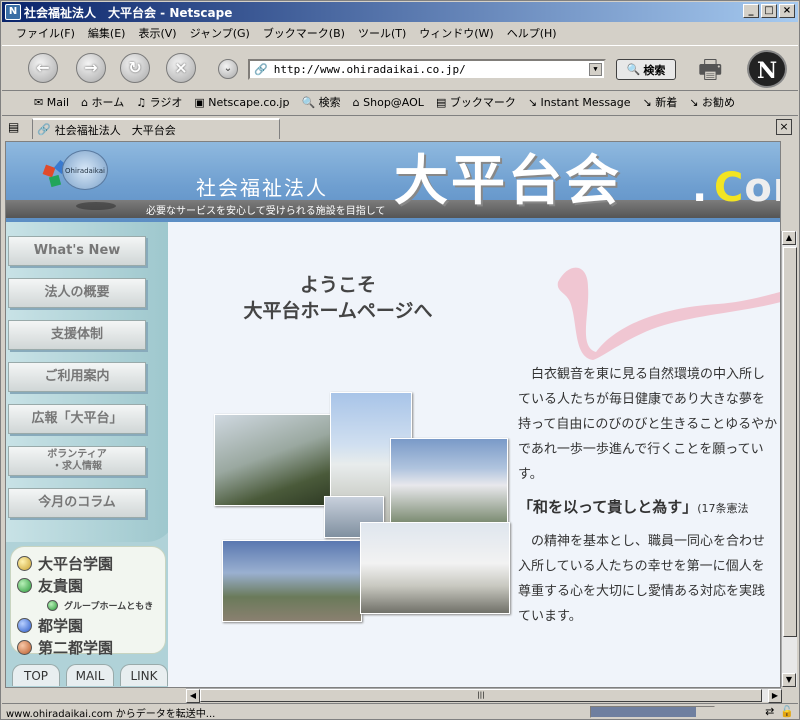 Image resolution: width=800 pixels, height=720 pixels. Describe the element at coordinates (156, 128) in the screenshot. I see `tab-active: 🔗 社会福祉法人 大平台会` at that location.